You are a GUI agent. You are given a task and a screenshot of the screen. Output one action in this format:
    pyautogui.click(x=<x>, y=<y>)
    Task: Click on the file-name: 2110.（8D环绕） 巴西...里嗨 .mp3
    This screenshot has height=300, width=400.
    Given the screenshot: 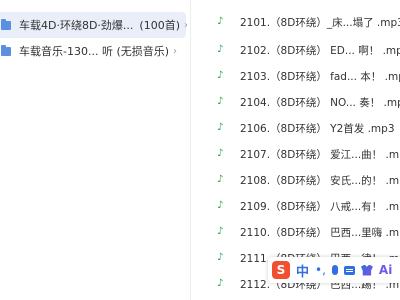 What is the action you would take?
    pyautogui.click(x=320, y=232)
    